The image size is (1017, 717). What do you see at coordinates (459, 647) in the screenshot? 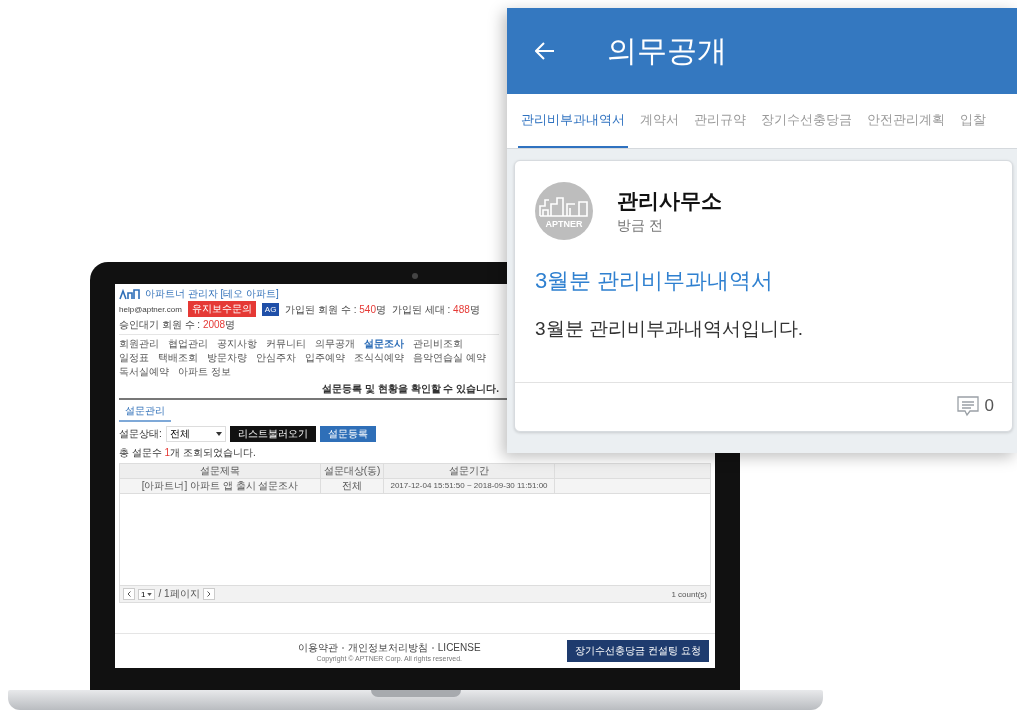
I see `footer-link: LICENSE` at bounding box center [459, 647].